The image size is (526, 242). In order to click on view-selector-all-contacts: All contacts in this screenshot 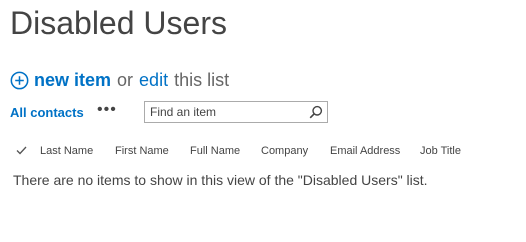, I will do `click(47, 112)`.